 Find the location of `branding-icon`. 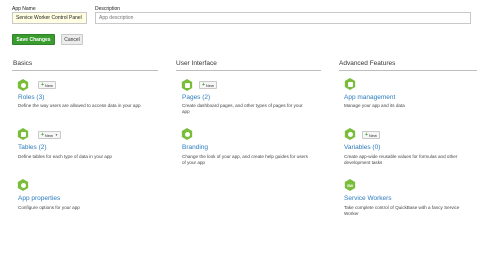

branding-icon is located at coordinates (187, 134).